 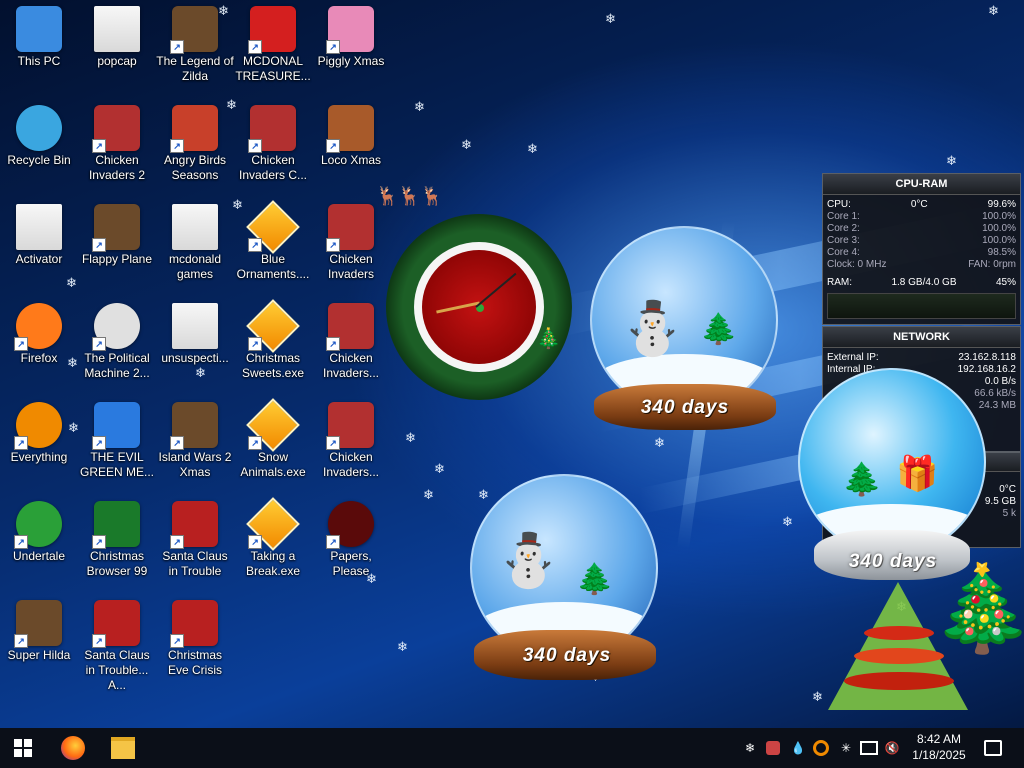 I want to click on file-explorer-icon, so click(x=123, y=748).